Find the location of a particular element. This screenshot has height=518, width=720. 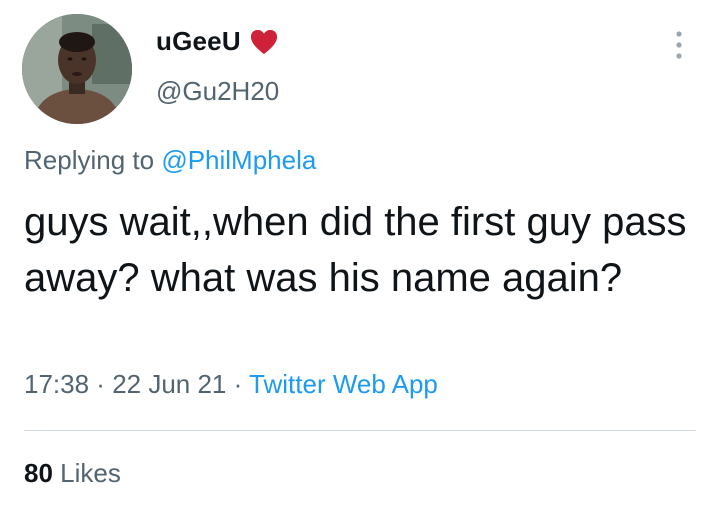

avatar-photo is located at coordinates (77, 69).